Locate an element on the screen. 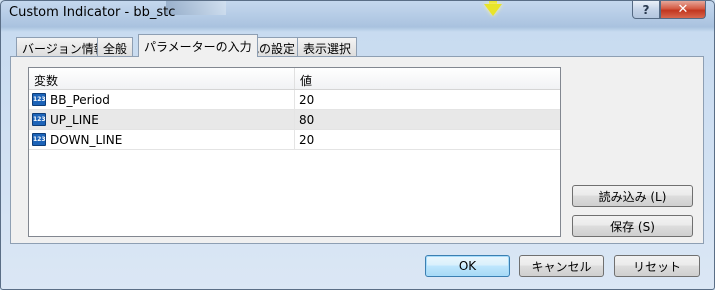 Image resolution: width=715 pixels, height=290 pixels. help-icon: ? is located at coordinates (646, 9).